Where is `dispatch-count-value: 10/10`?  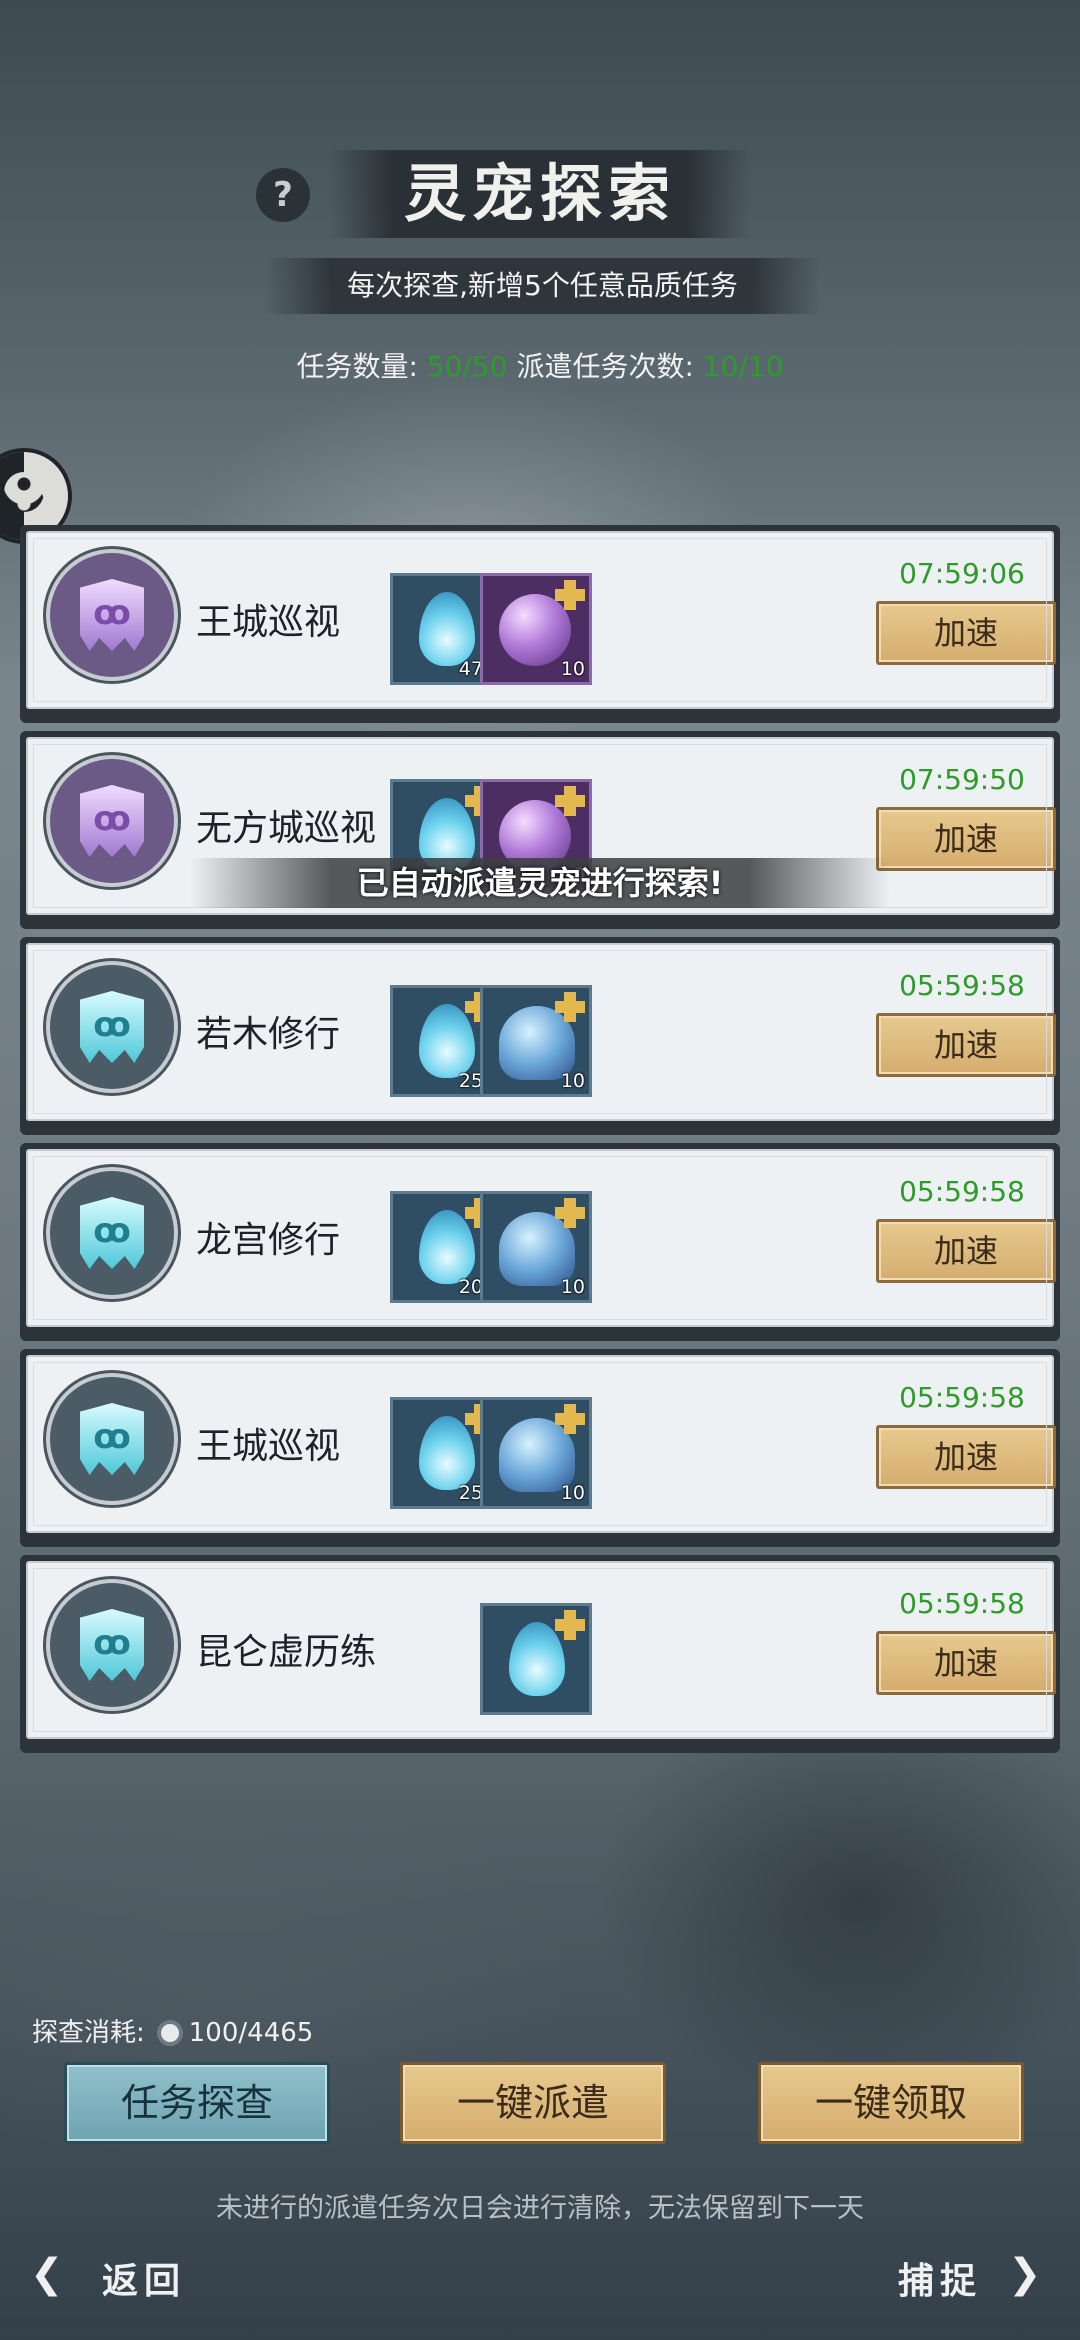
dispatch-count-value: 10/10 is located at coordinates (743, 366).